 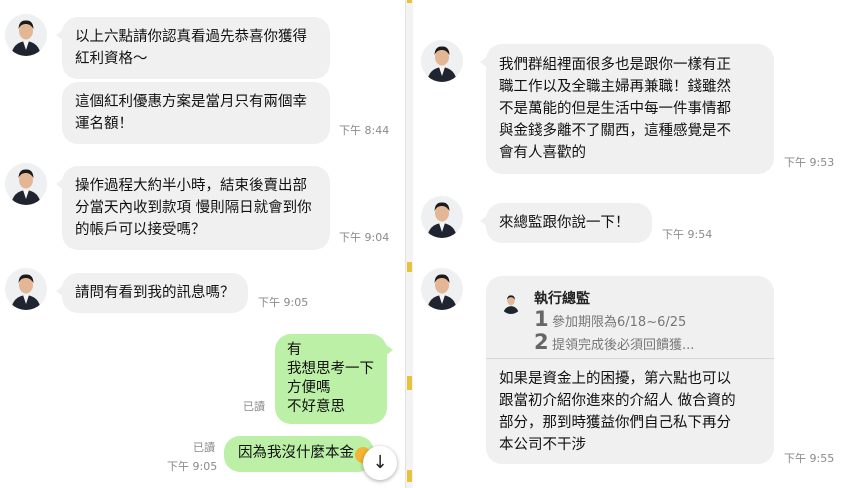 What do you see at coordinates (566, 223) in the screenshot?
I see `message-bubble: 來總監跟你說一下！` at bounding box center [566, 223].